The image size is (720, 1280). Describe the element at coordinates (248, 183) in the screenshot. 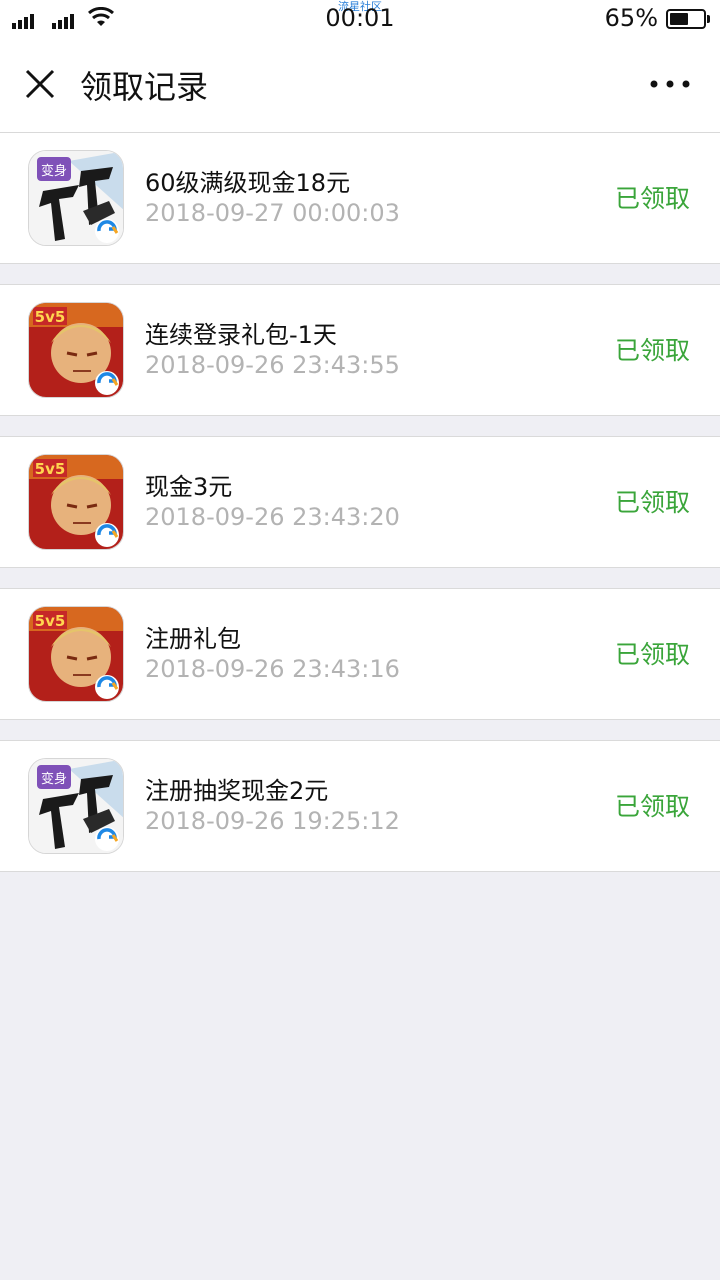

I see `record-title: 60级满级现金18元` at that location.